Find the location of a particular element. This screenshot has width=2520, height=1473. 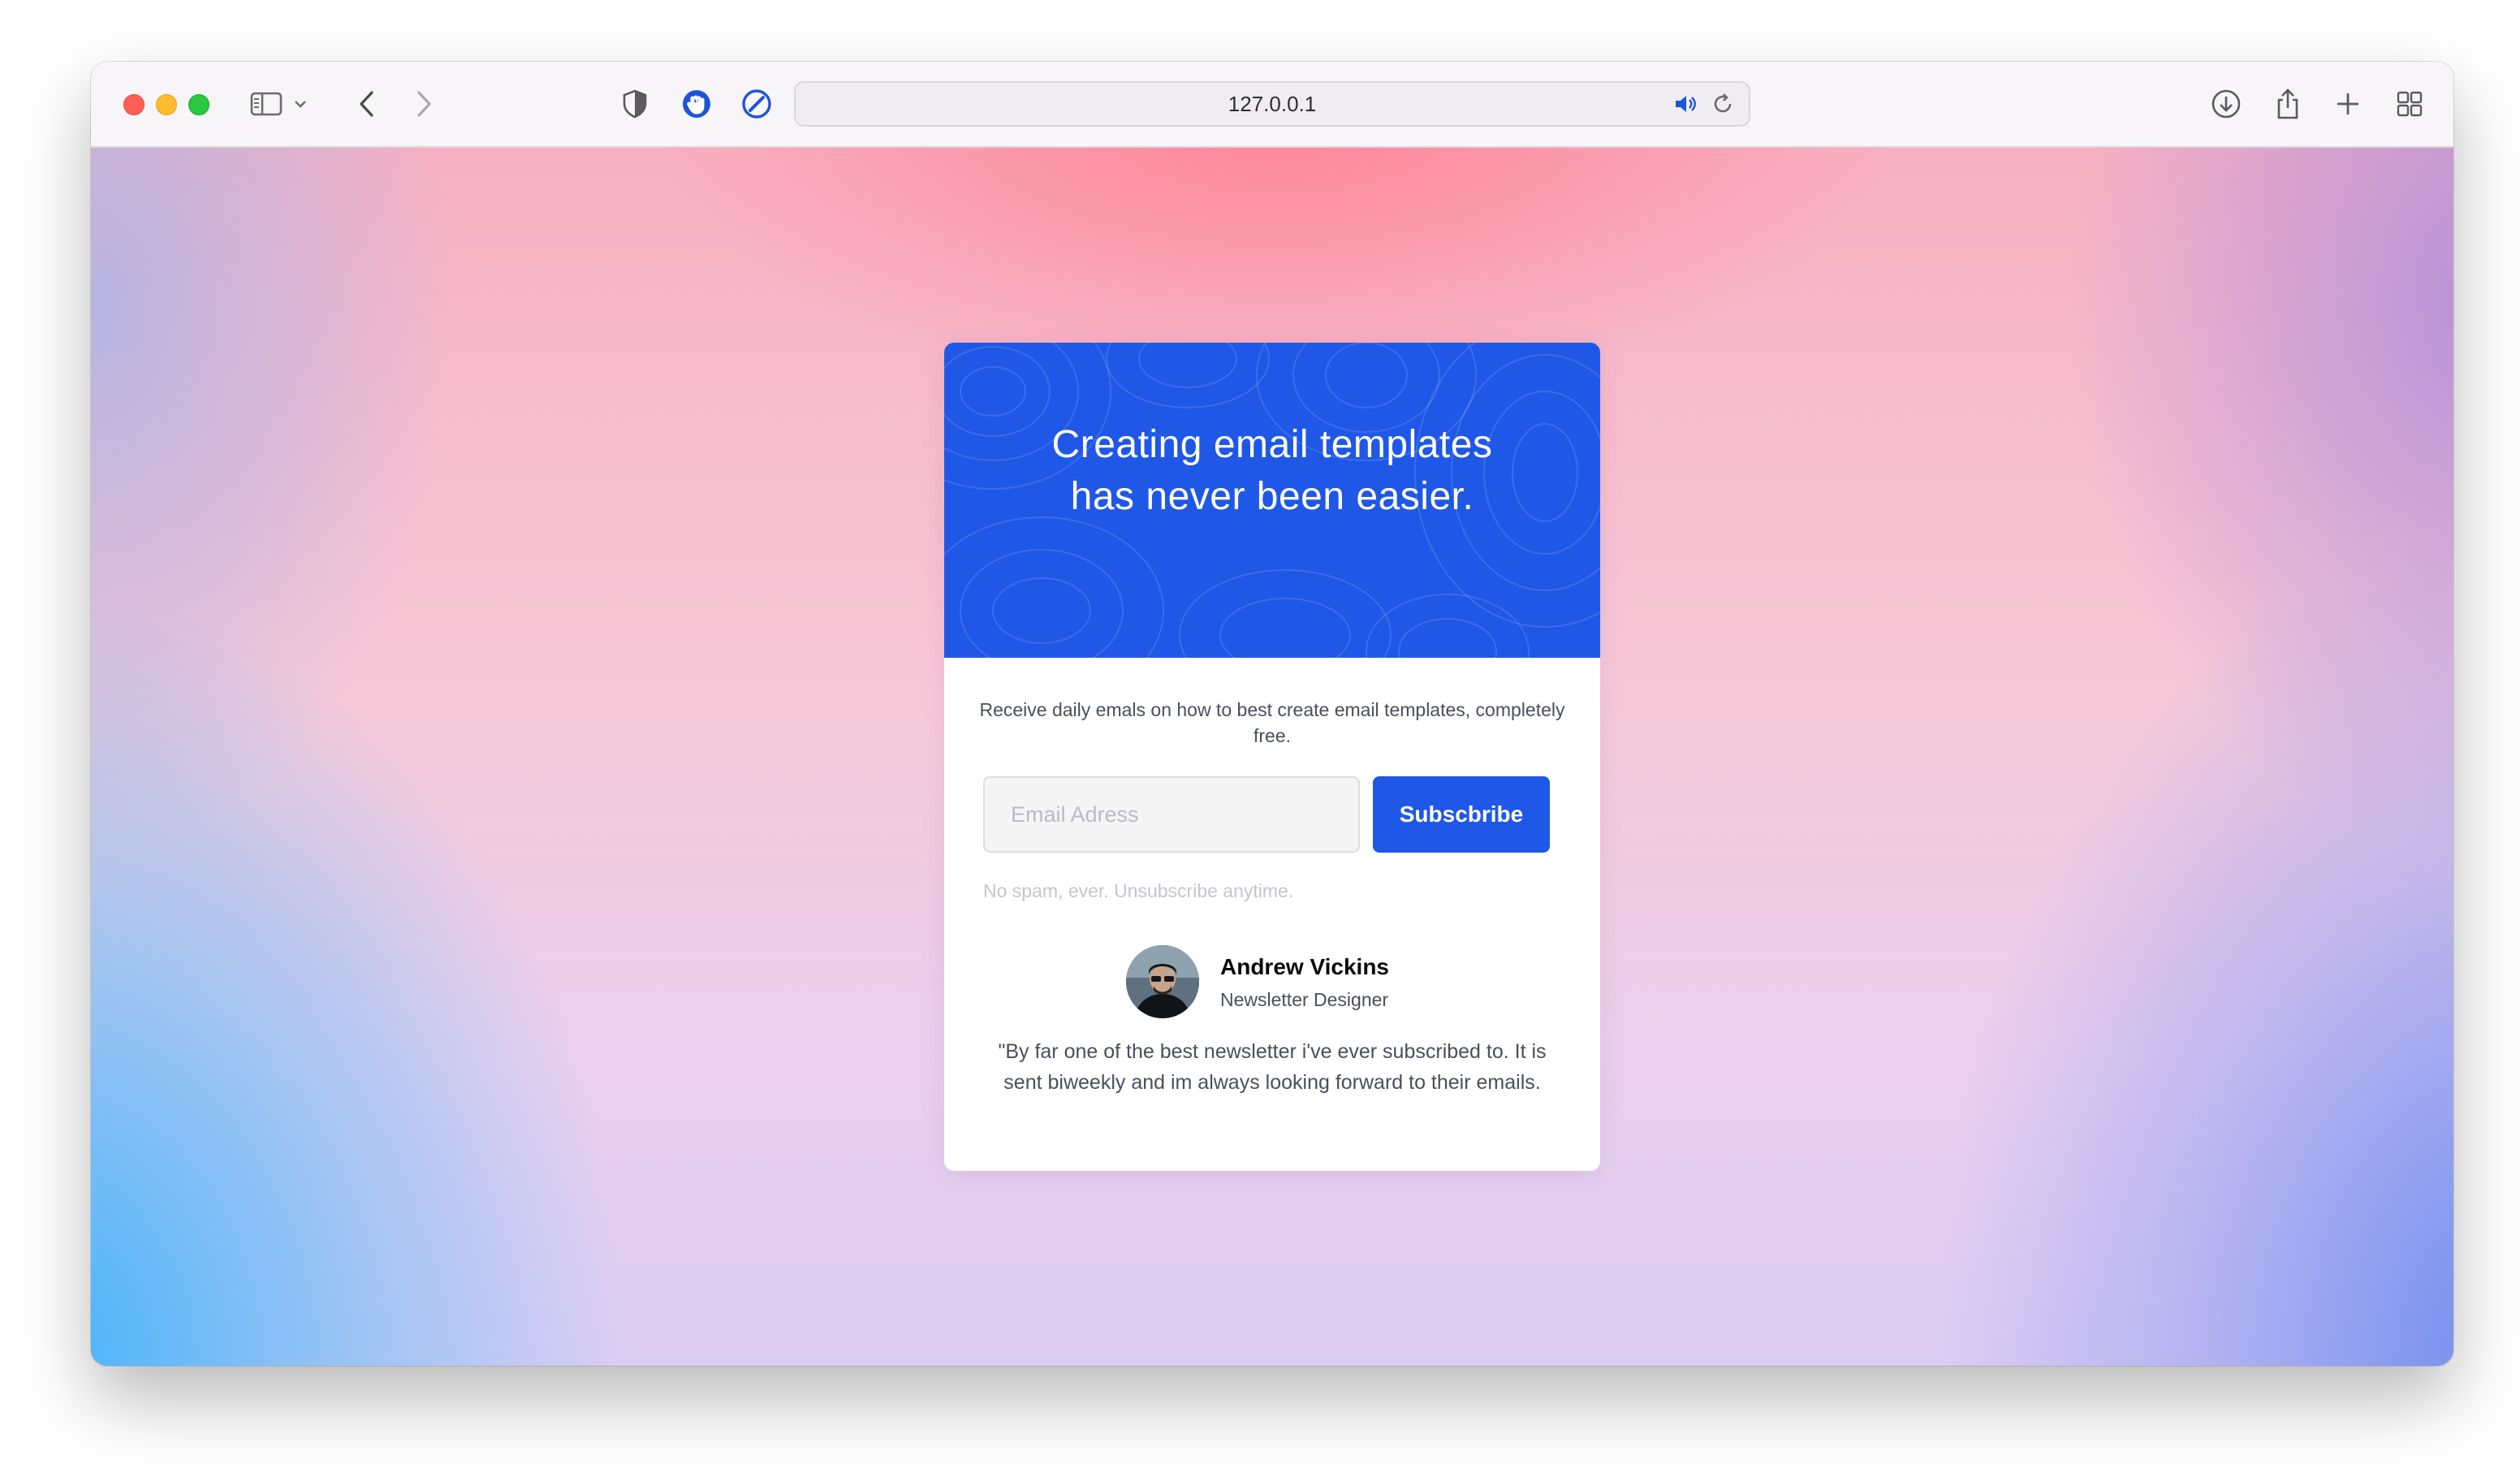

no-spam-note: No spam, ever. Unsubscribe anytime. is located at coordinates (1138, 891).